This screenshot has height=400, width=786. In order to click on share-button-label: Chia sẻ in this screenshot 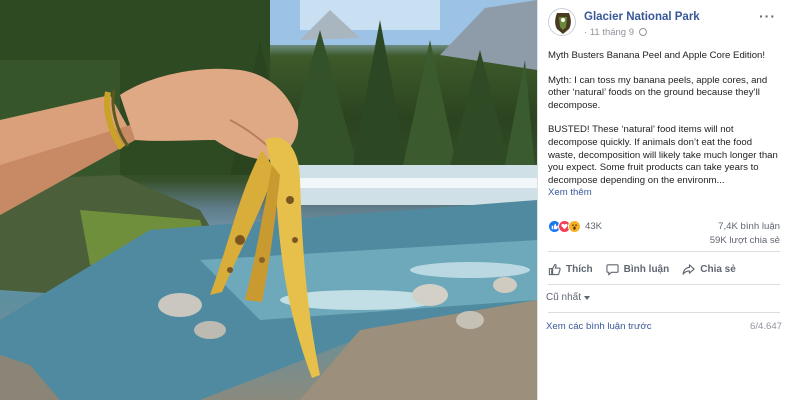, I will do `click(718, 269)`.